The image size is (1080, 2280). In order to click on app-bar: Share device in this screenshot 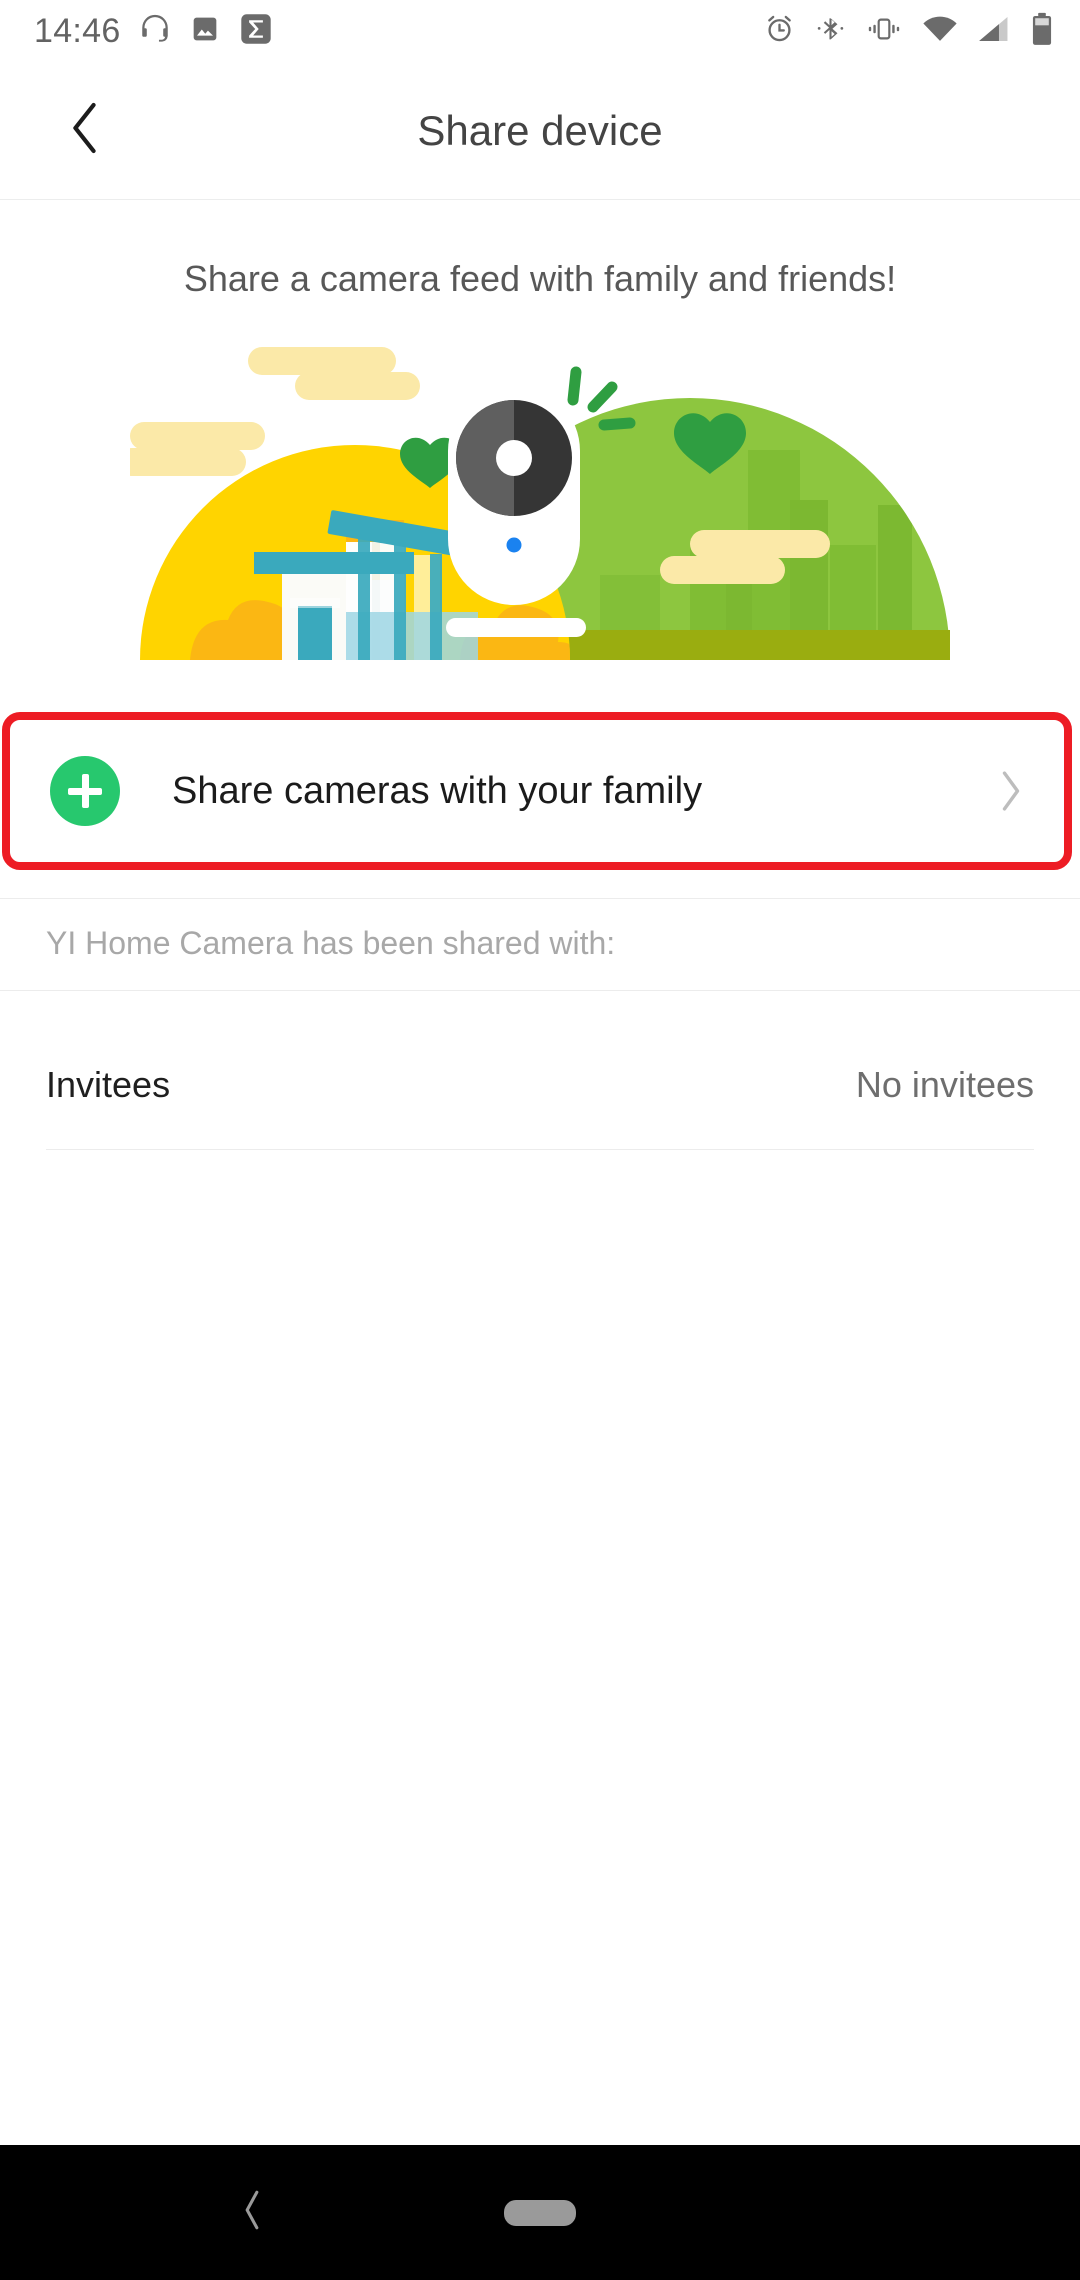, I will do `click(540, 131)`.